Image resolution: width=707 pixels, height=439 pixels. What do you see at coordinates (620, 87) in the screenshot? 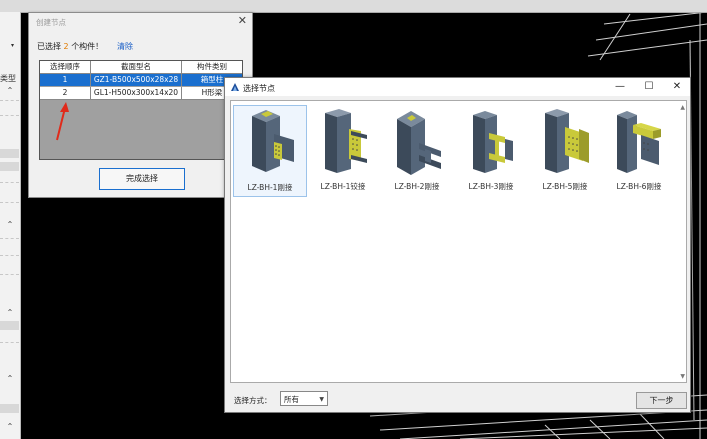
I see `minimize-icon: —` at bounding box center [620, 87].